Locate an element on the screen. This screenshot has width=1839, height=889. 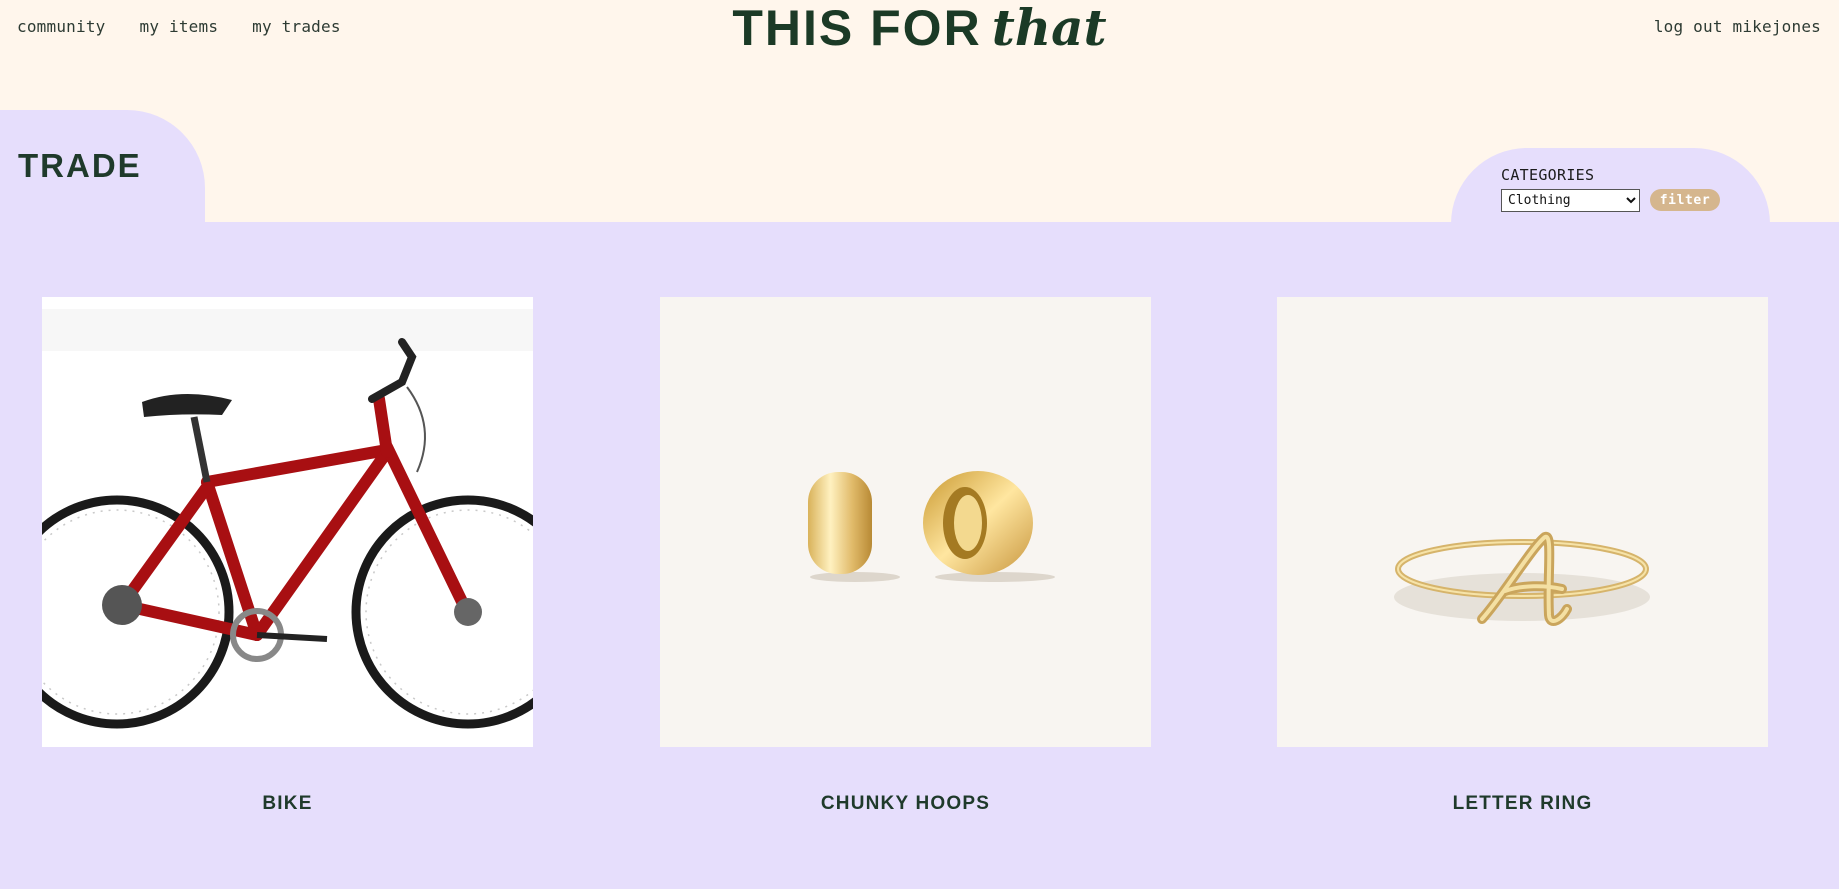
earrings-photo is located at coordinates (905, 522).